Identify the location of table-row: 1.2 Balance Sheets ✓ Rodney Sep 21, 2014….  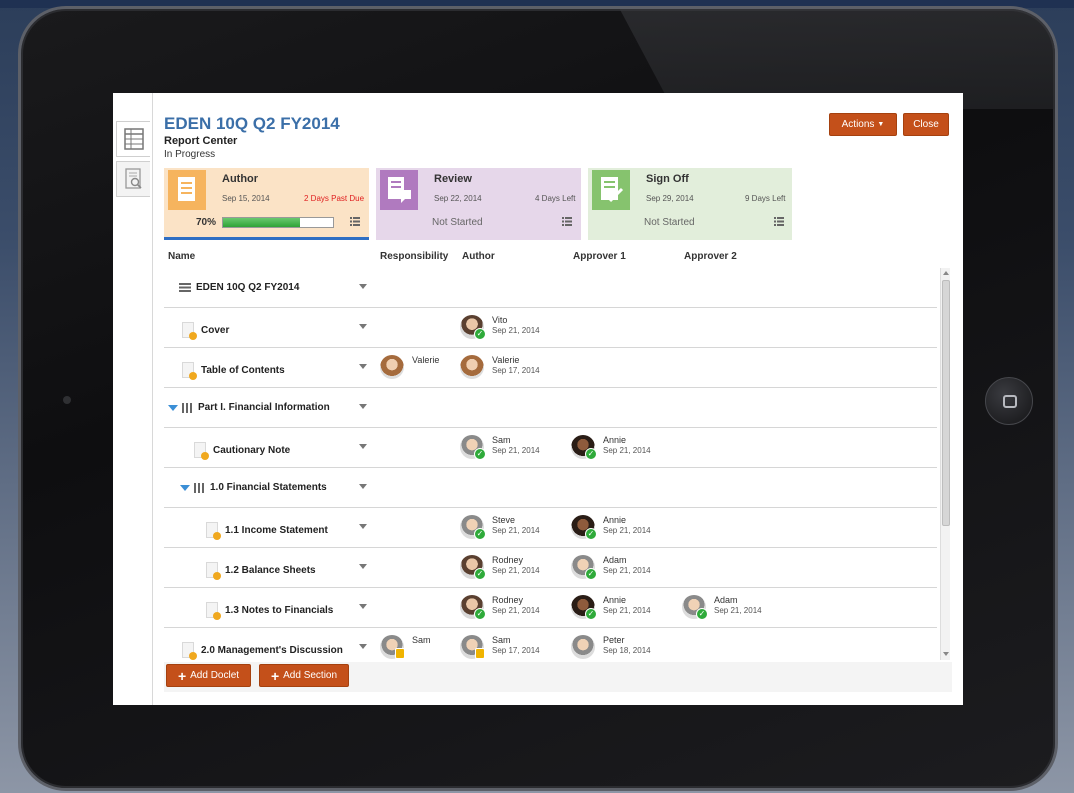
(550, 568).